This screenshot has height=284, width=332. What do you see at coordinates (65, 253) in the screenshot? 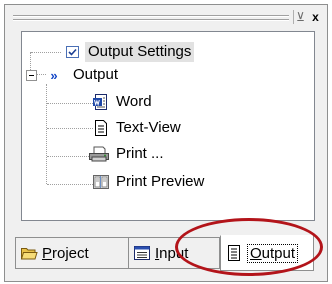
I see `tab-label: Project` at bounding box center [65, 253].